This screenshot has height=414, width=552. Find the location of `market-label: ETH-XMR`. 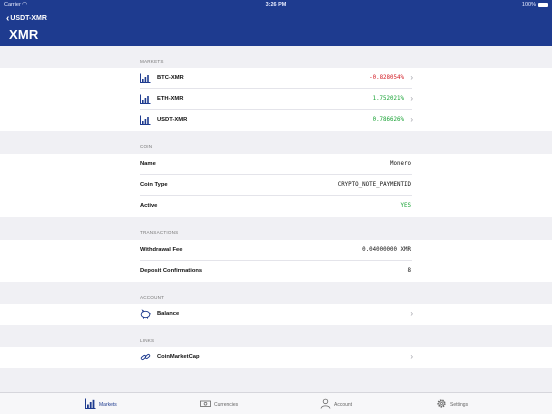

market-label: ETH-XMR is located at coordinates (170, 99).